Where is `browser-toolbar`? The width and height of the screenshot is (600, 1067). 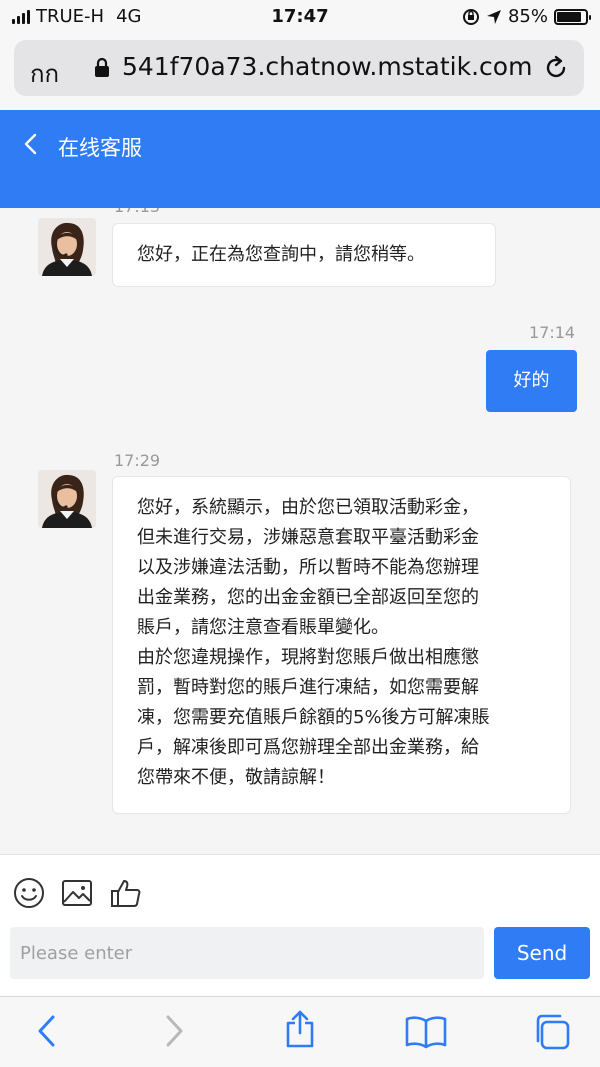 browser-toolbar is located at coordinates (300, 1031).